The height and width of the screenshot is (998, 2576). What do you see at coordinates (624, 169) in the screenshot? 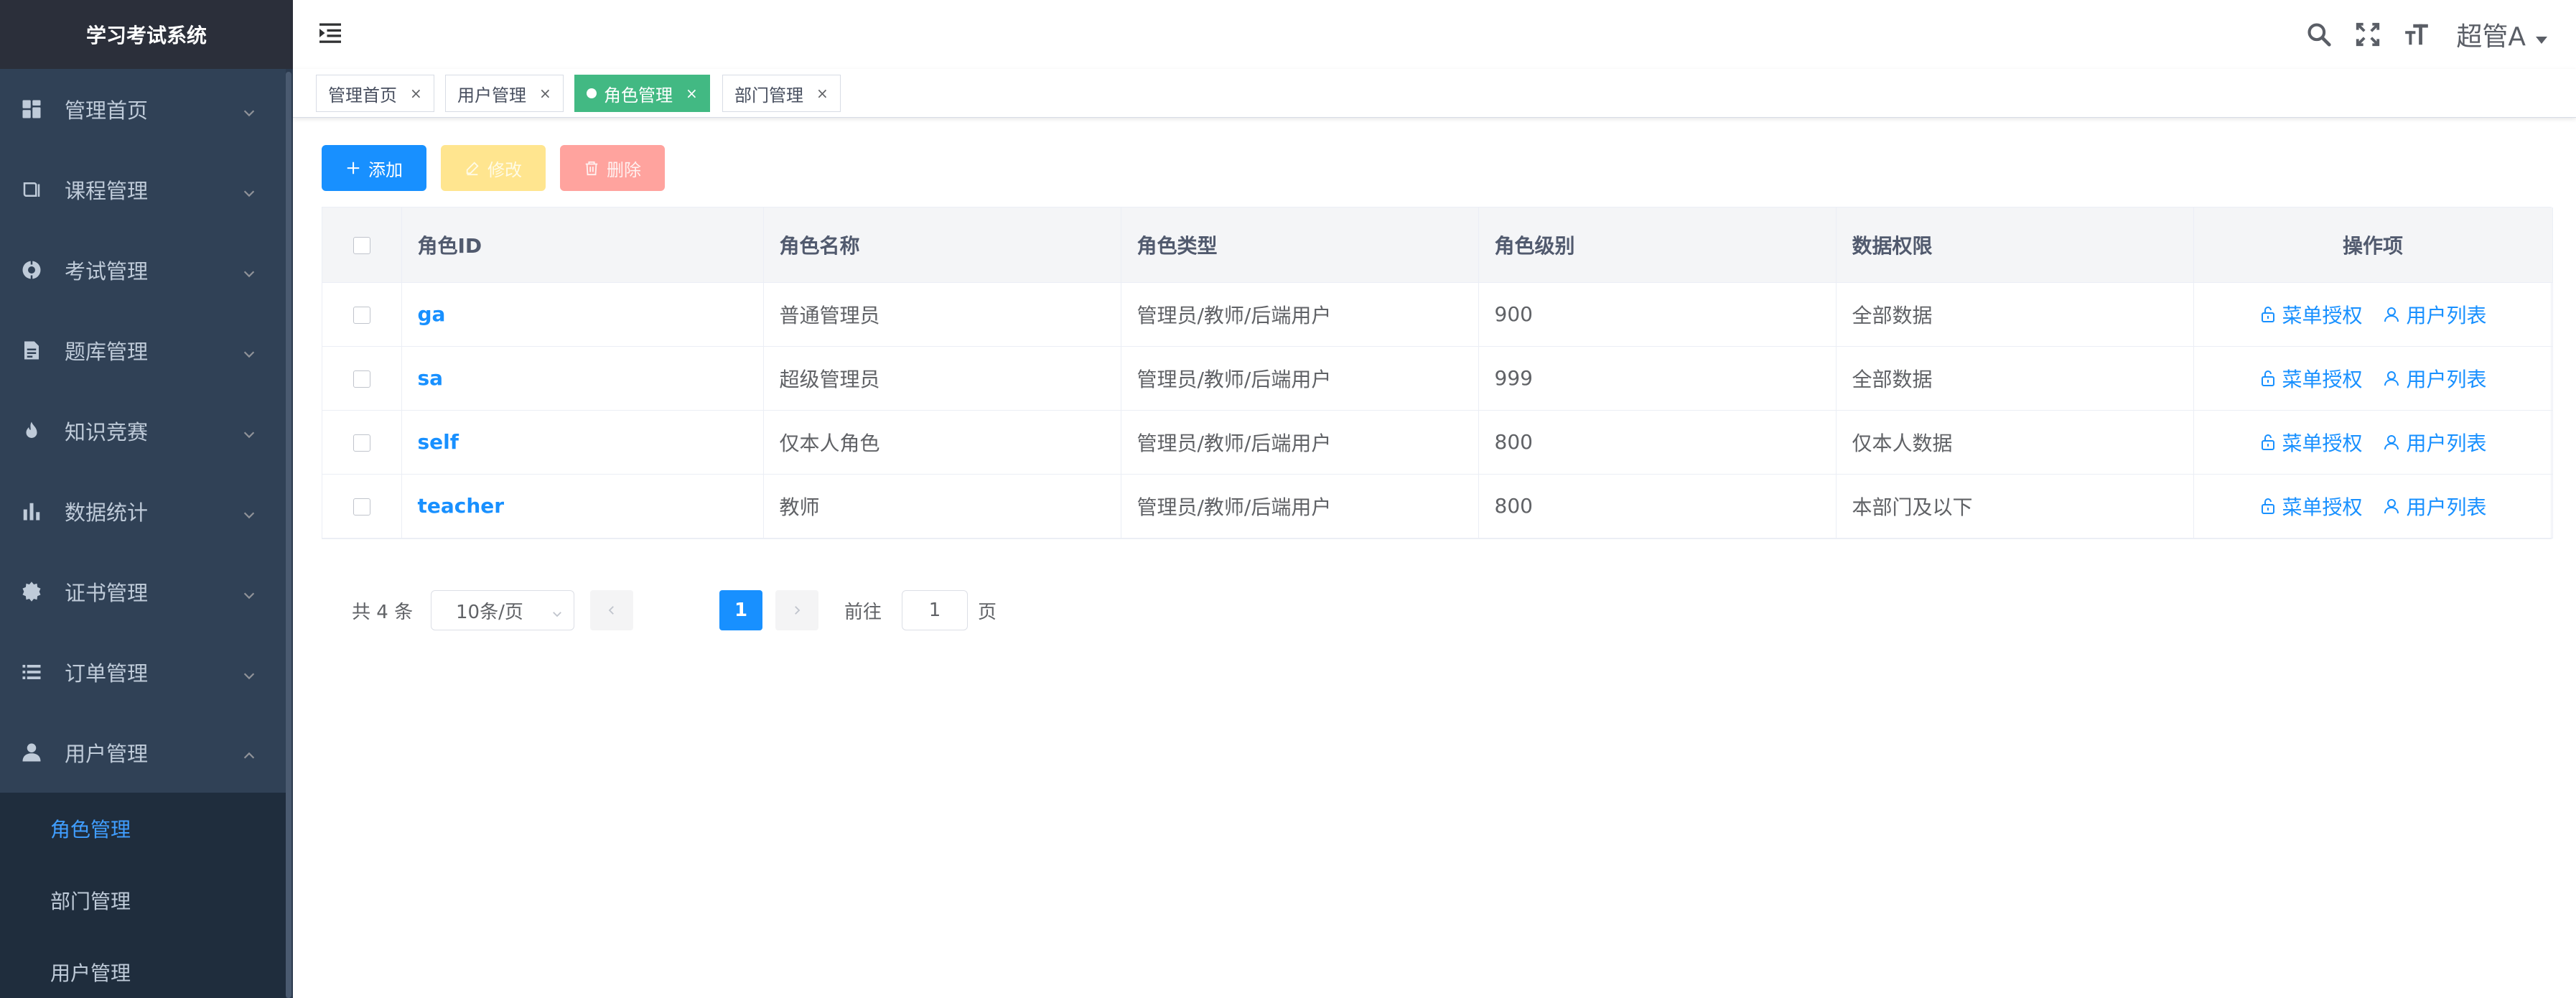
I see `delete-button-label: 删除` at bounding box center [624, 169].